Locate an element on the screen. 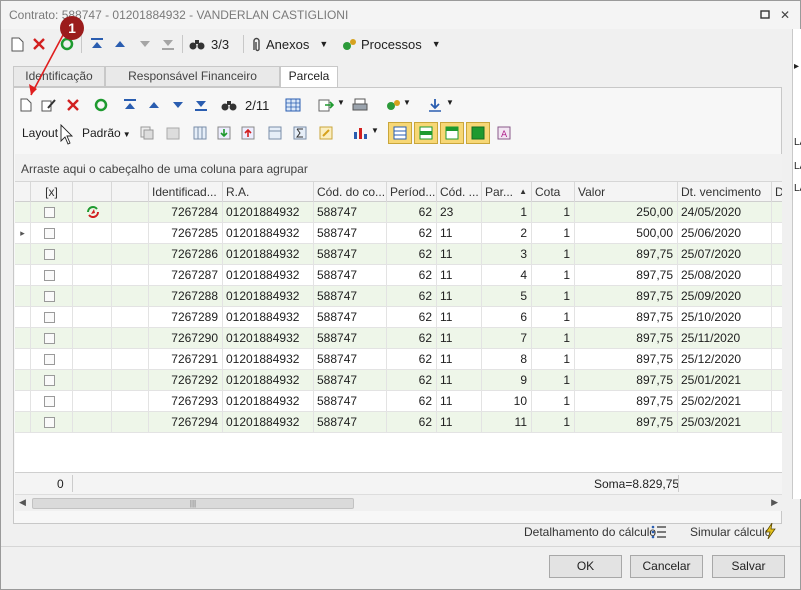  mouse-cursor-icon is located at coordinates (67, 134).